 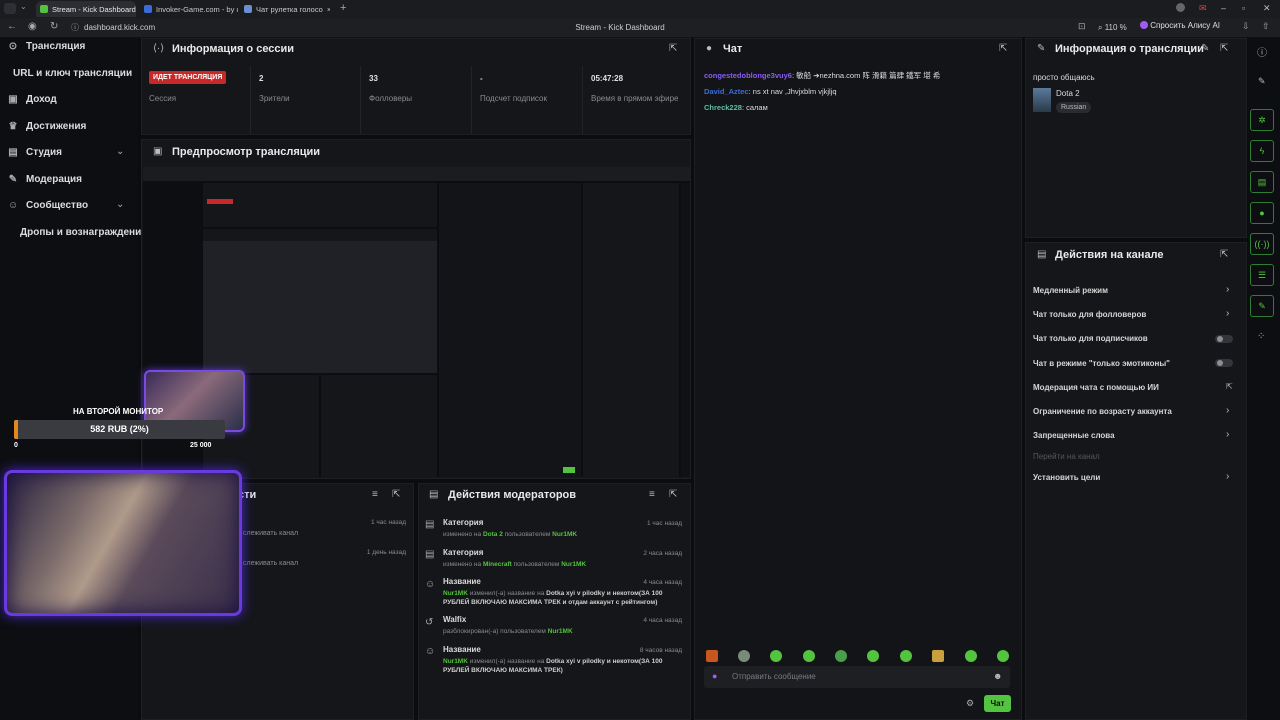 I want to click on extensions-icon: ✉, so click(x=1203, y=8).